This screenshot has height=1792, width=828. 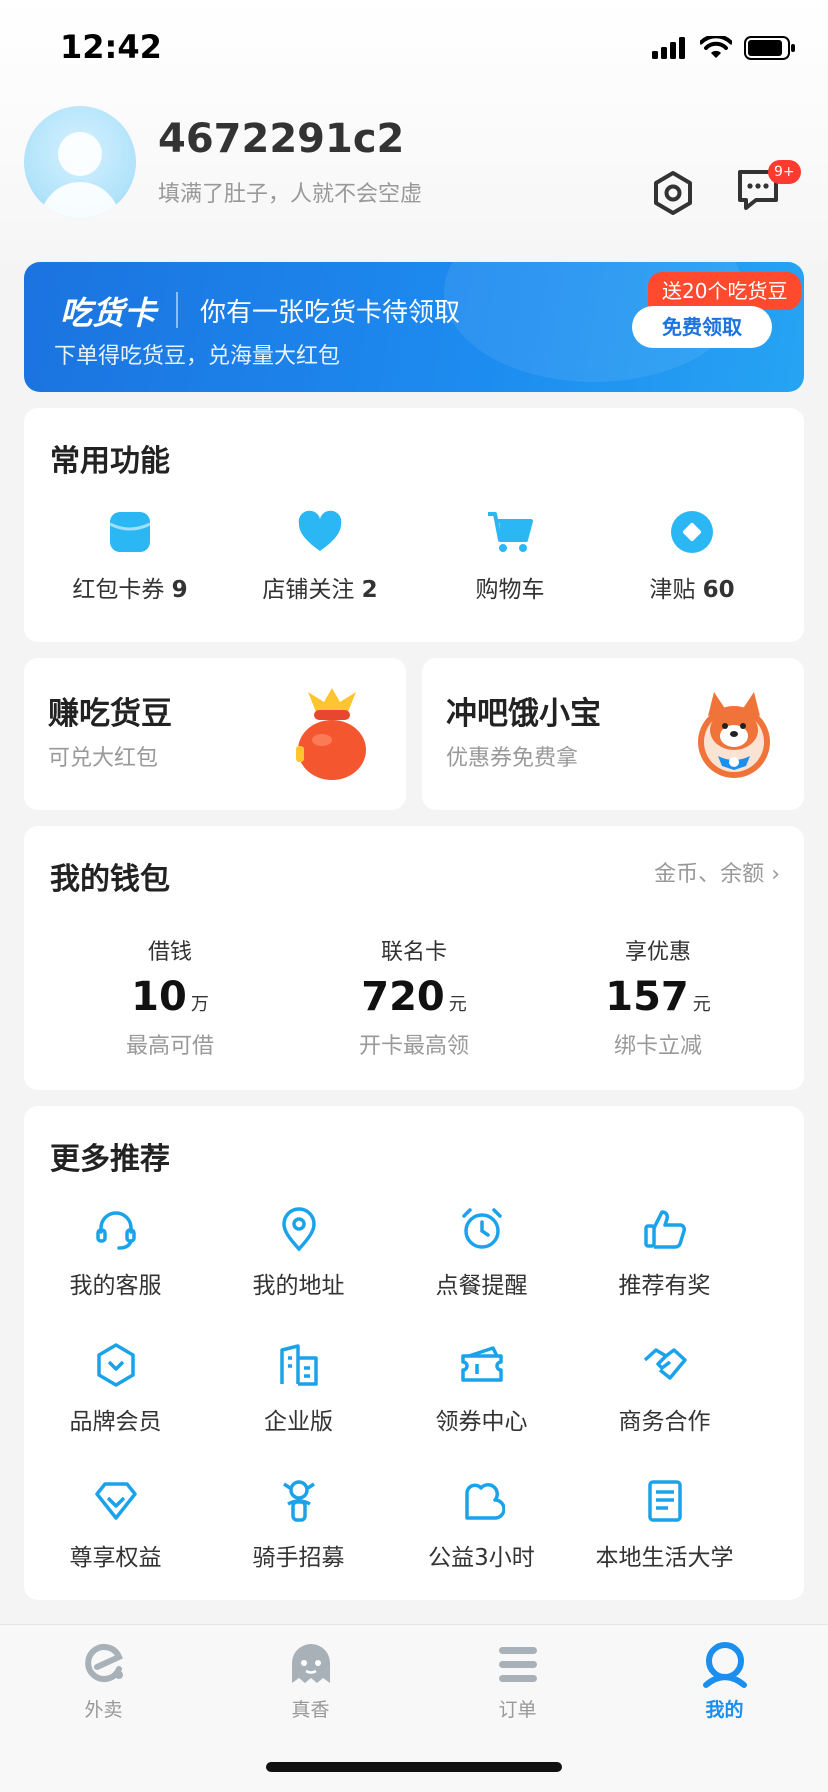 I want to click on allowance-icon, so click(x=692, y=532).